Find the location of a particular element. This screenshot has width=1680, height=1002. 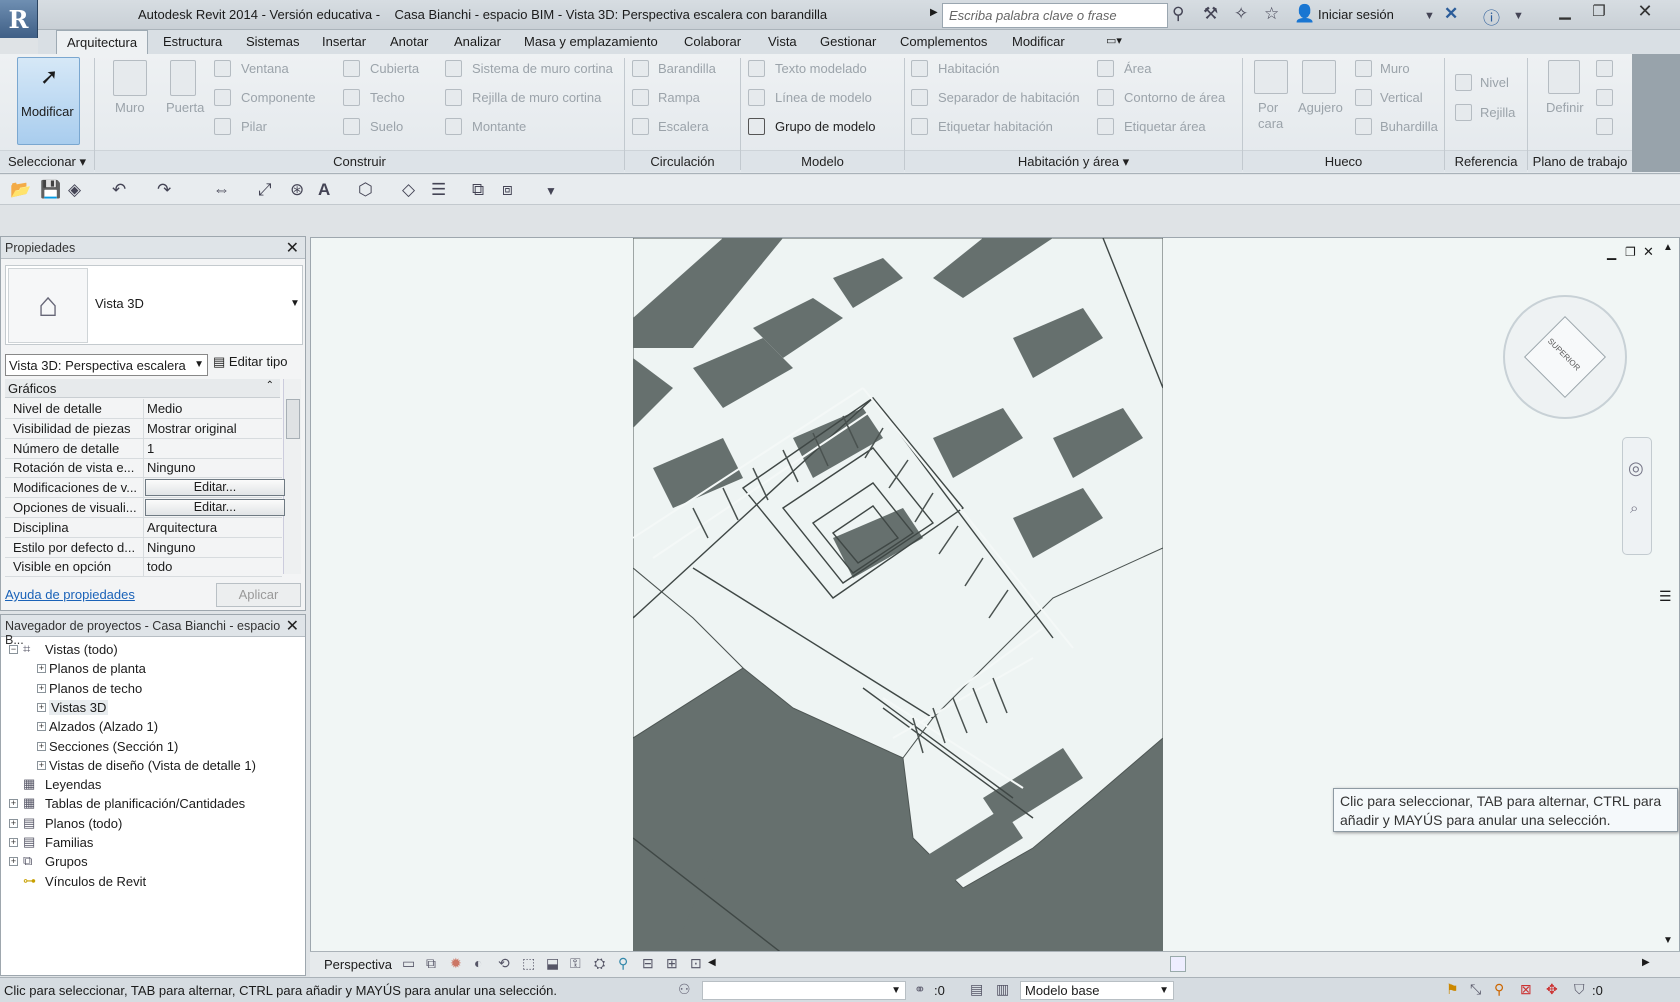

tab-masa: Masa y emplazamiento is located at coordinates (591, 41).